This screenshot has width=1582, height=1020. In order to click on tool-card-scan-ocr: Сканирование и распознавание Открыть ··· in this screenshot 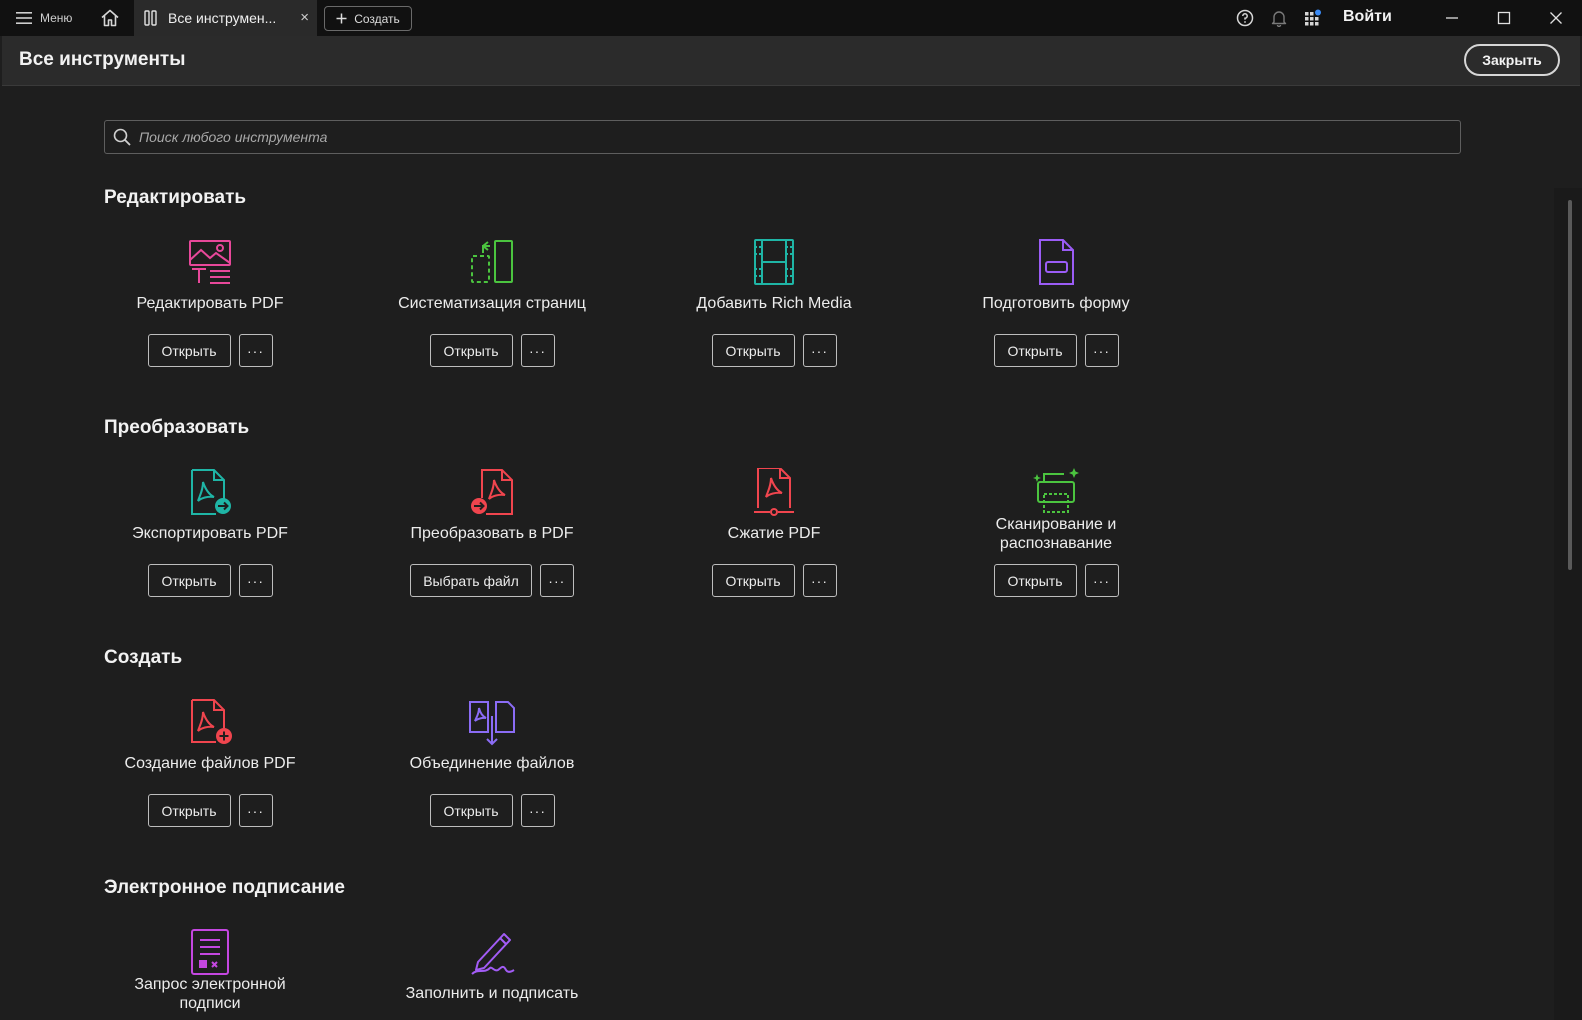, I will do `click(1056, 543)`.